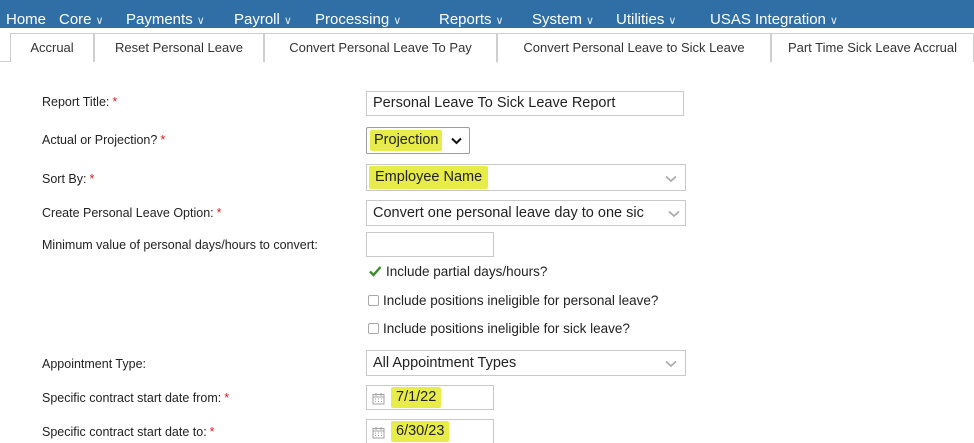 The width and height of the screenshot is (974, 443). What do you see at coordinates (124, 432) in the screenshot?
I see `start-date-to-label-text: Specific contract start date to:` at bounding box center [124, 432].